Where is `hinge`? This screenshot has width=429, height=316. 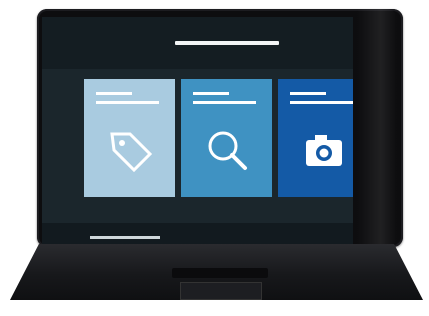 hinge is located at coordinates (220, 273).